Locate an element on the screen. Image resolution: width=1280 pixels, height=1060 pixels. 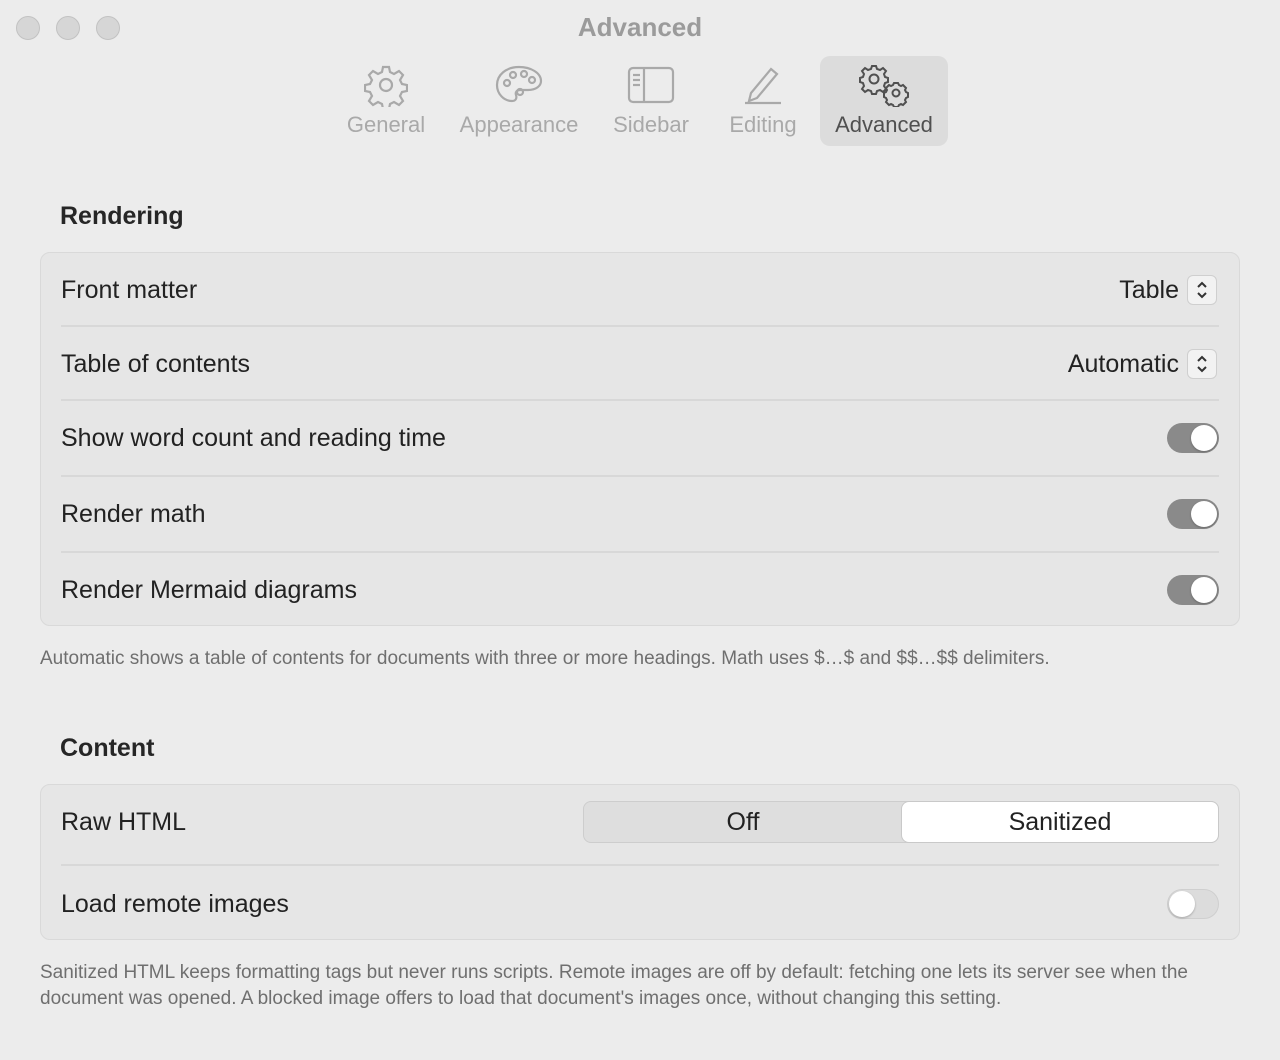
gear-icon is located at coordinates (386, 85).